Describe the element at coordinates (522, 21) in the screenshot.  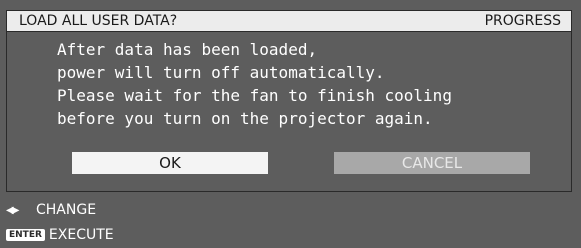
I see `section-label: PROGRESS` at that location.